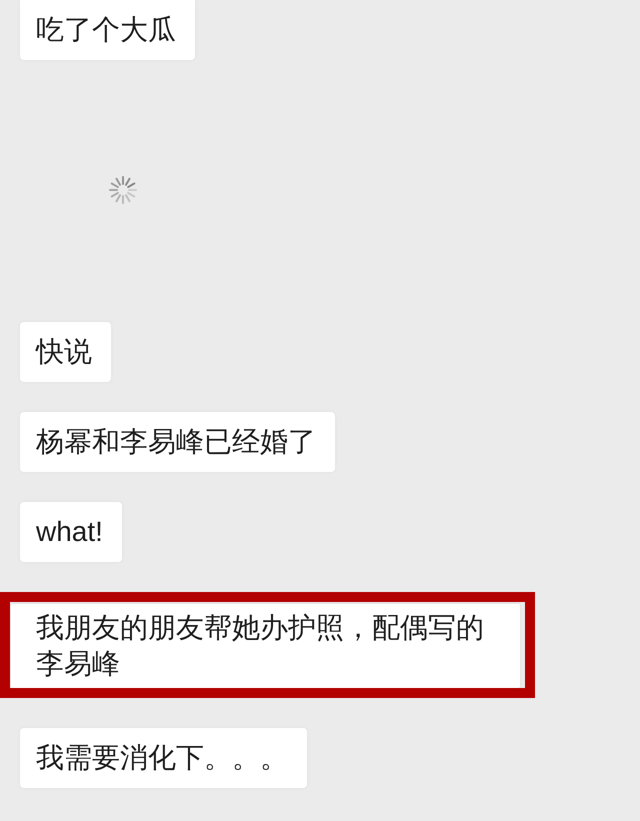 Image resolution: width=640 pixels, height=821 pixels. I want to click on message-bubble: 杨幂和李易峰已经婚了, so click(177, 442).